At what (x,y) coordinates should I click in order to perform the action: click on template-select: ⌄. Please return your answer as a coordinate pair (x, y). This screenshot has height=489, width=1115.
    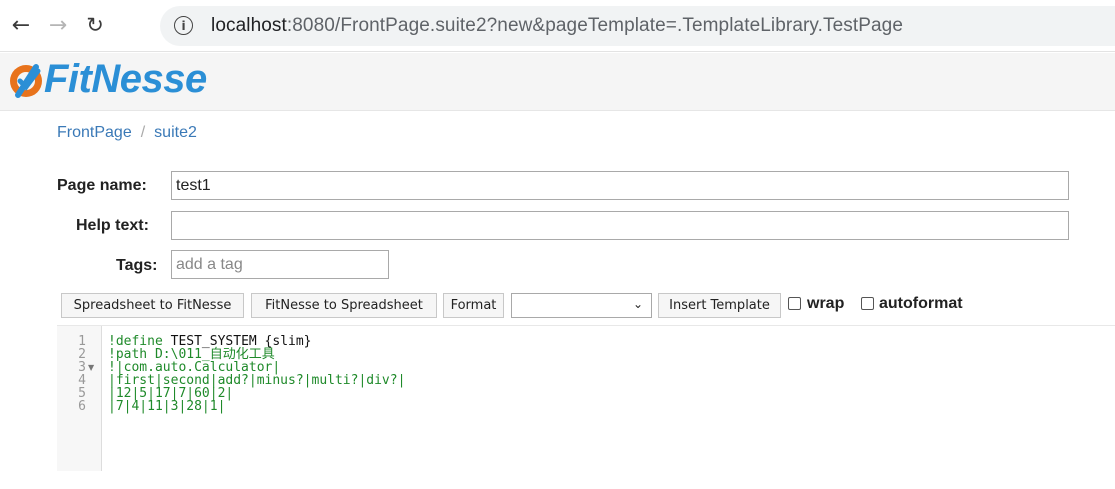
    Looking at the image, I should click on (581, 305).